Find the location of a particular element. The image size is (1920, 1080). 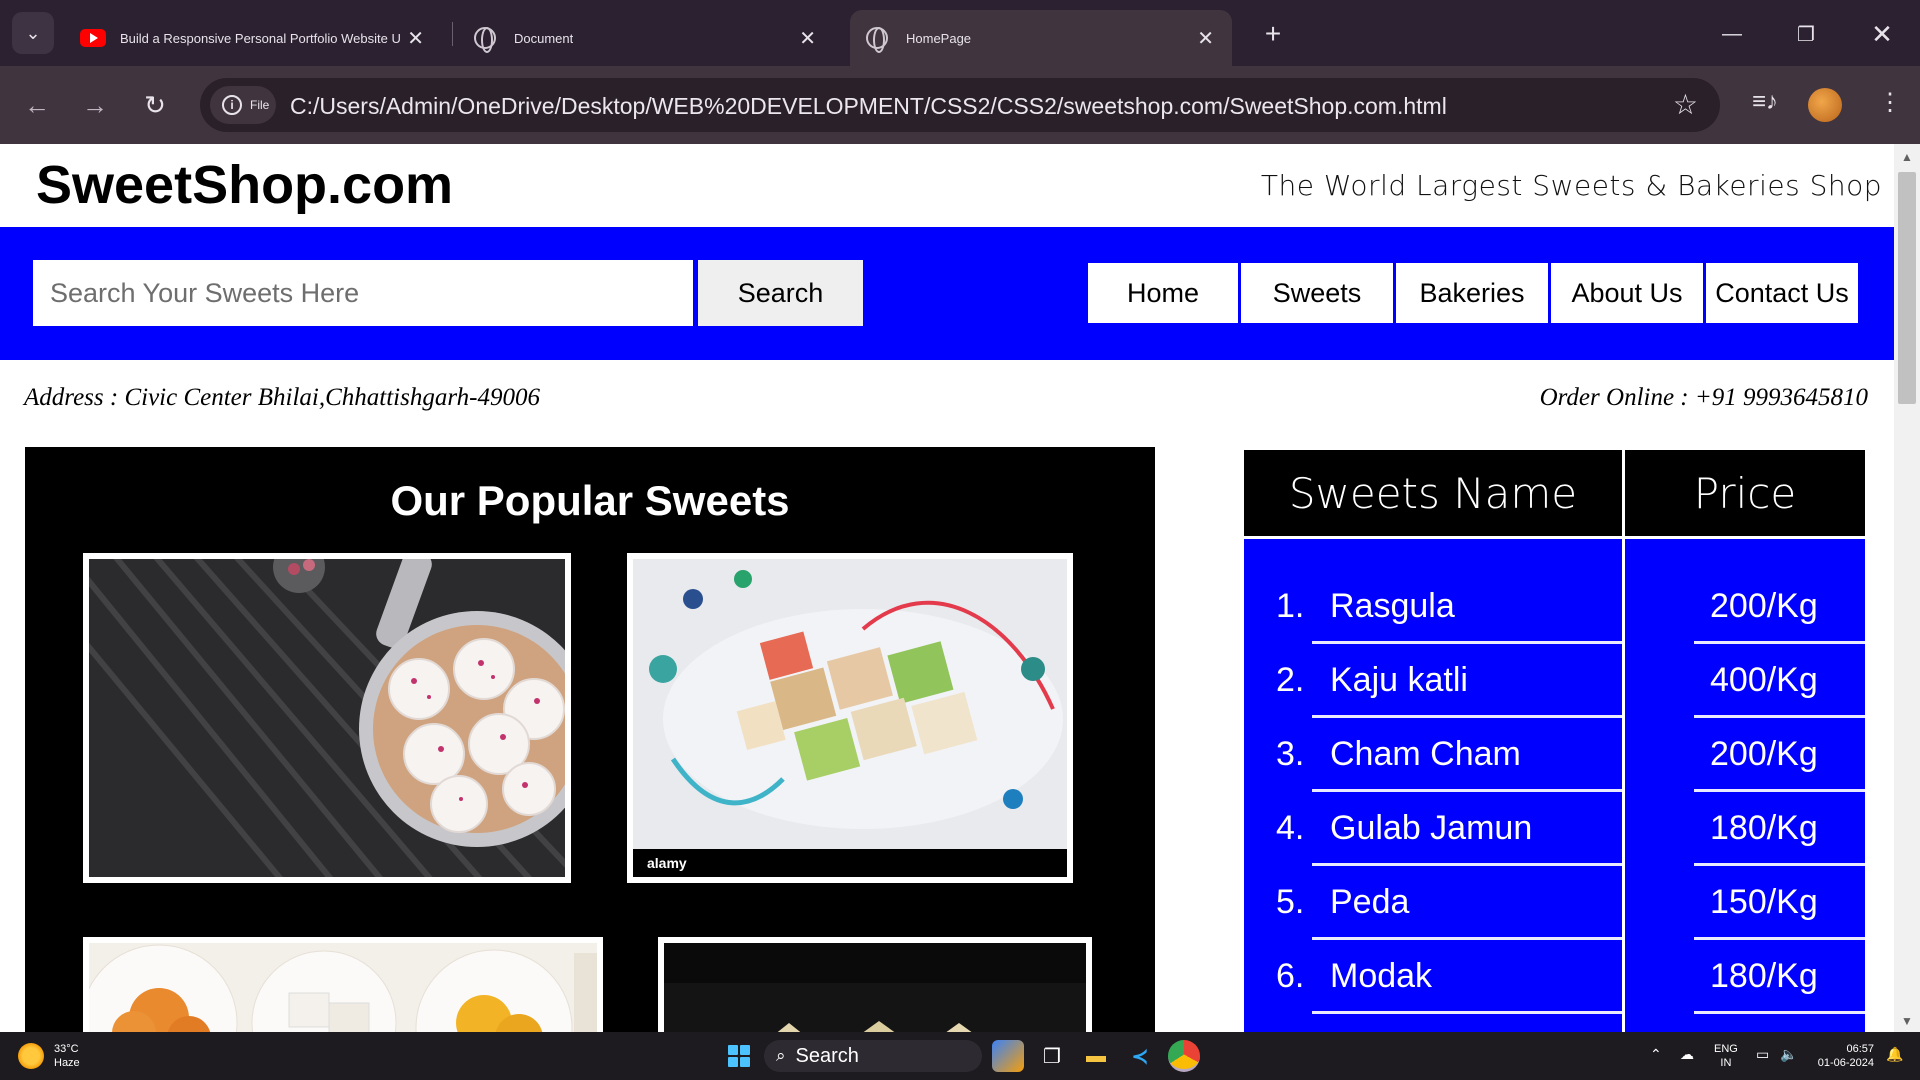

region-code: IN is located at coordinates (1726, 1063).